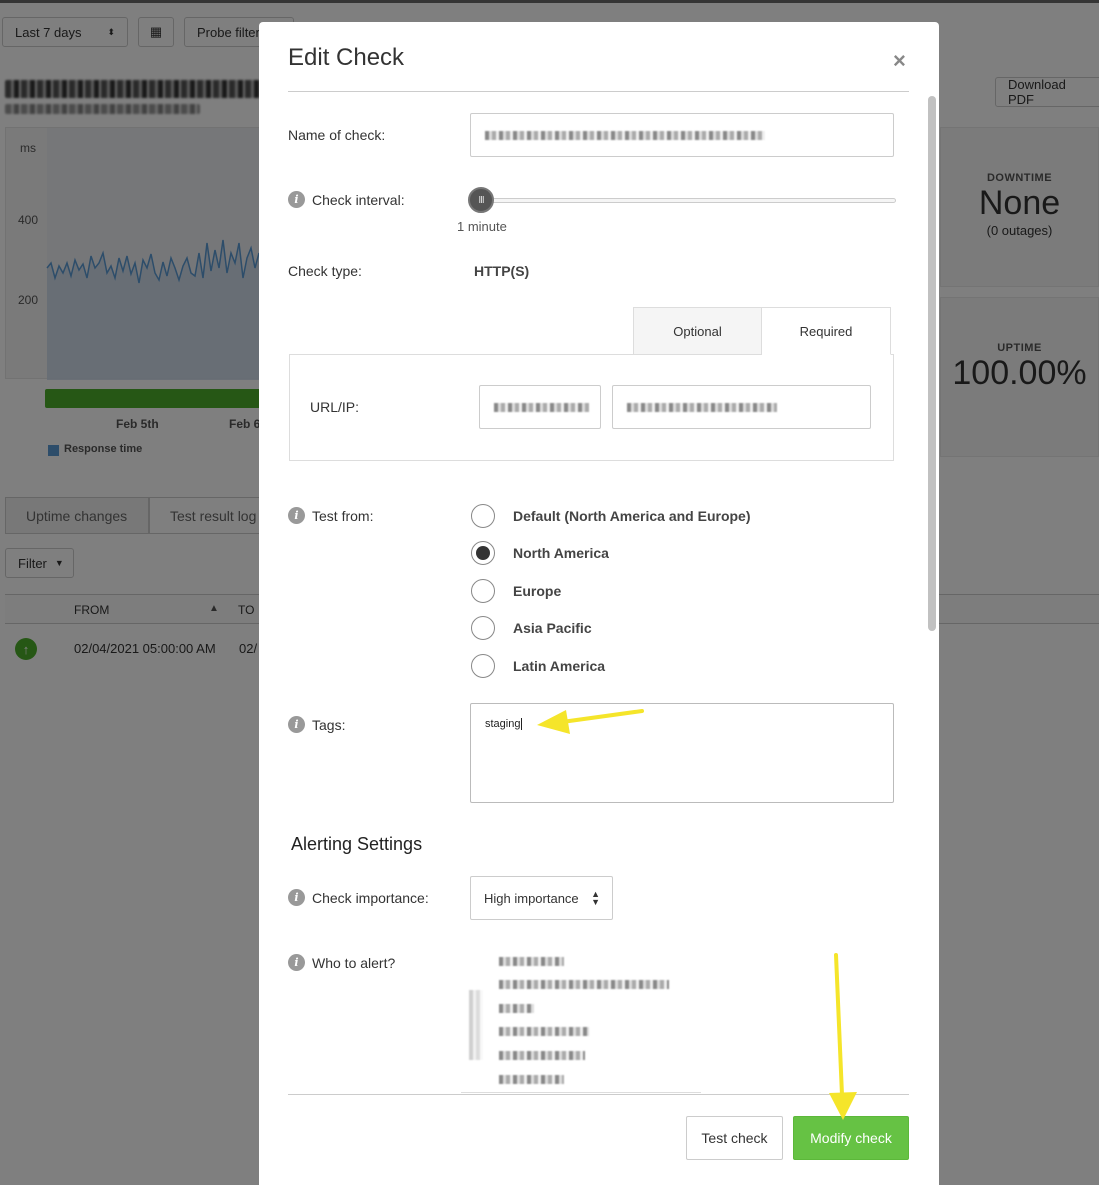 This screenshot has width=1099, height=1185. What do you see at coordinates (343, 515) in the screenshot?
I see `test-from-text: Test from:` at bounding box center [343, 515].